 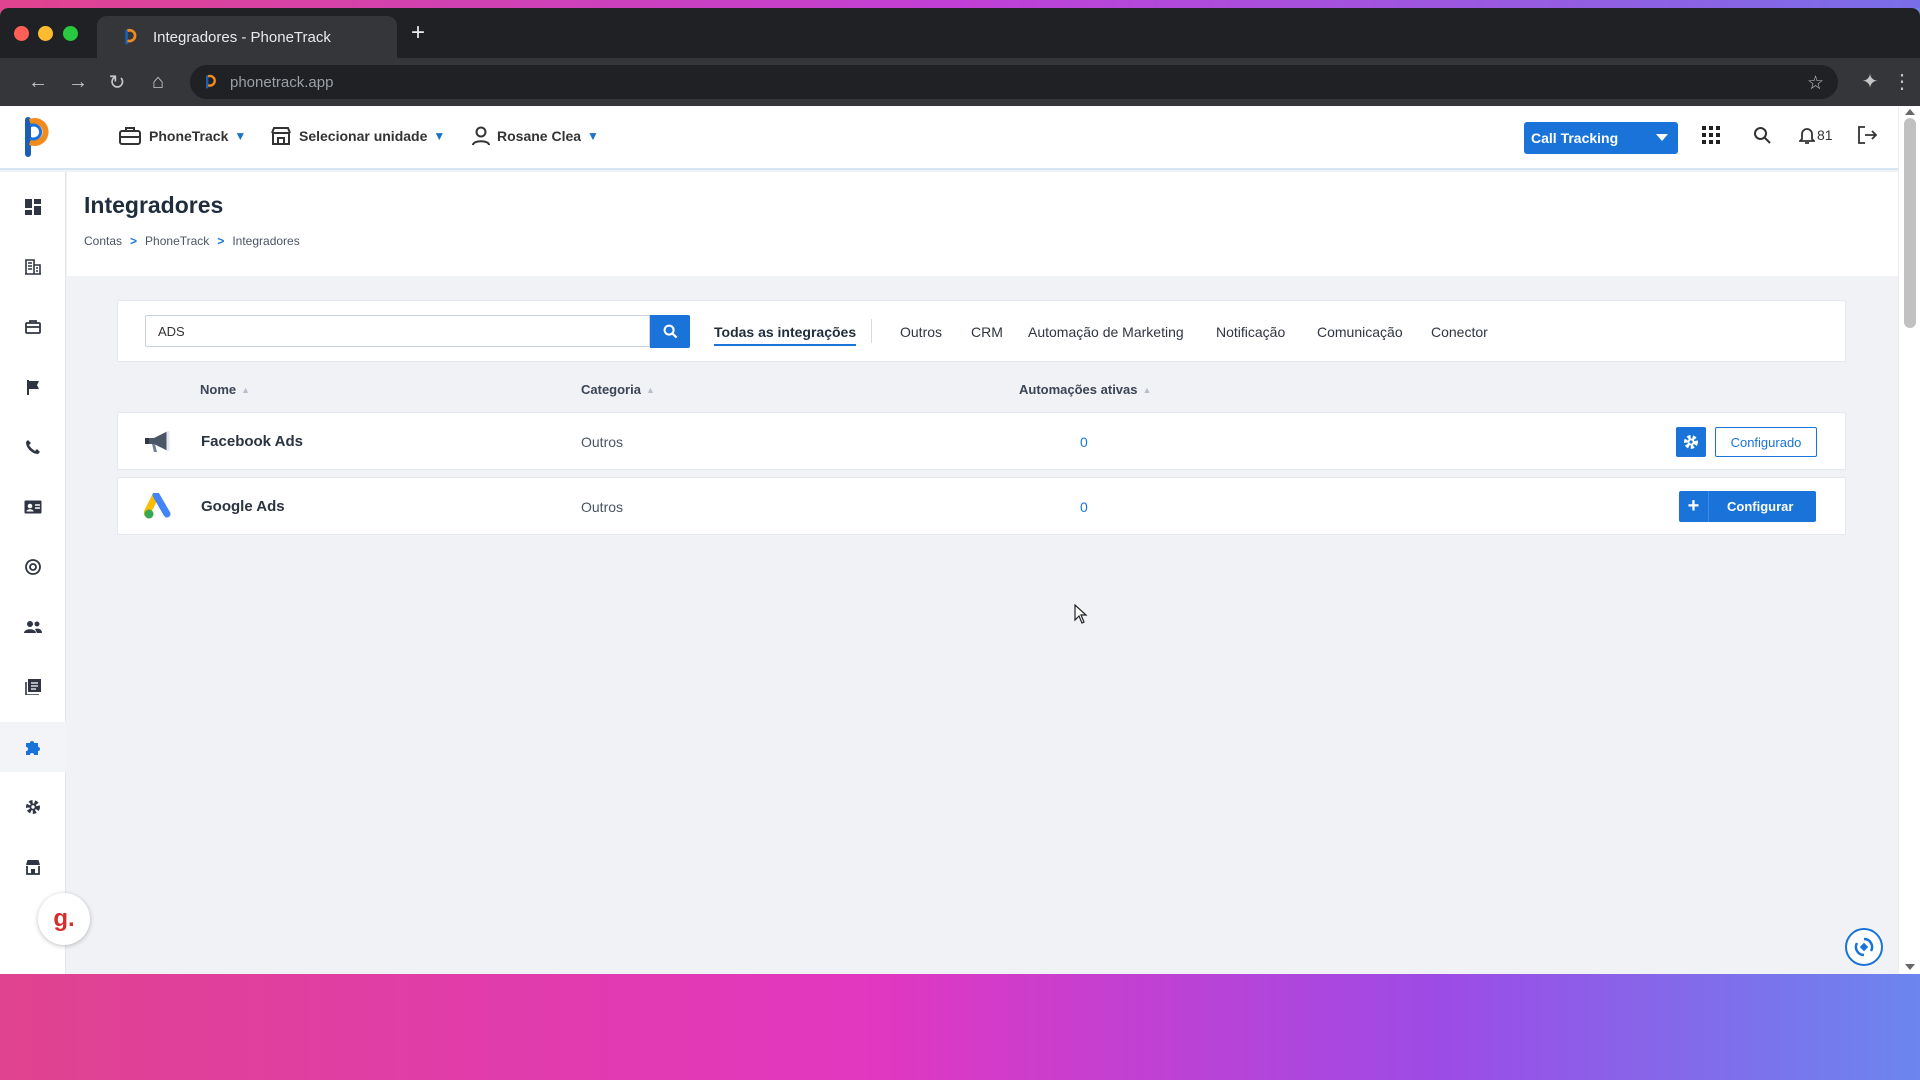 I want to click on account-menu: PhoneTrack ▼, so click(x=182, y=136).